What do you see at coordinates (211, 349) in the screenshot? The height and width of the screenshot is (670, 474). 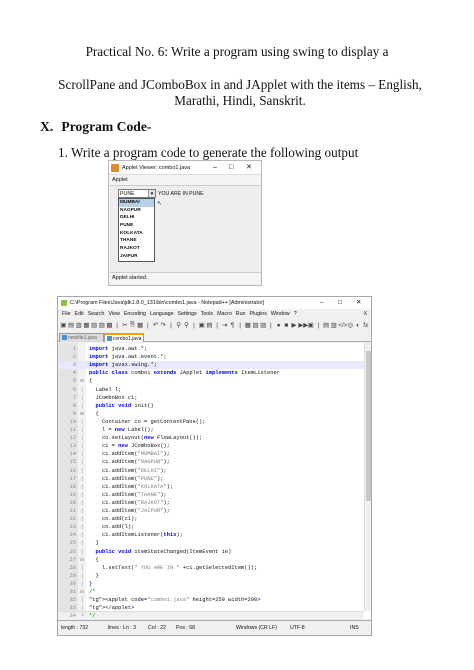 I see `code-line: 1 import java.awt.*;` at bounding box center [211, 349].